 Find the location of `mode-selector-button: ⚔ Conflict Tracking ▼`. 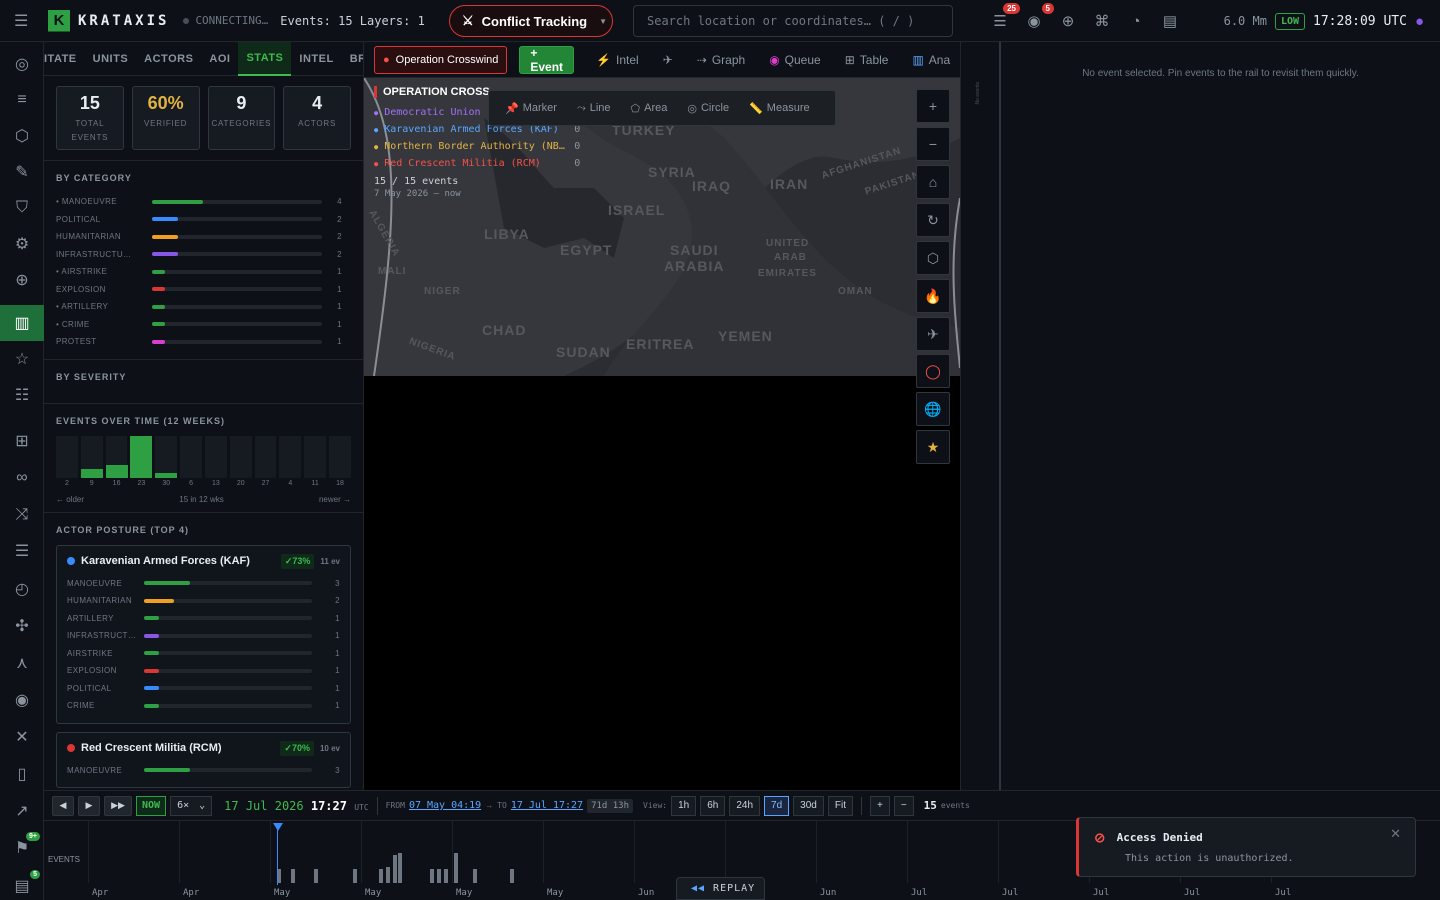

mode-selector-button: ⚔ Conflict Tracking ▼ is located at coordinates (531, 21).